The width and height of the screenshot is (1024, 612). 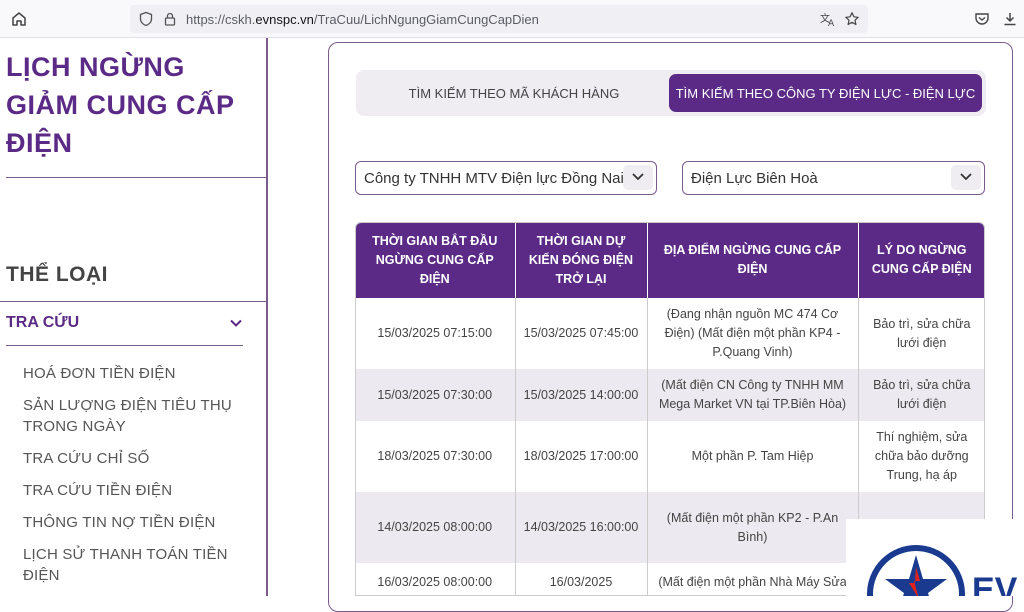 I want to click on cell-restore-time: 15/03/2025 07:45:00, so click(x=581, y=333).